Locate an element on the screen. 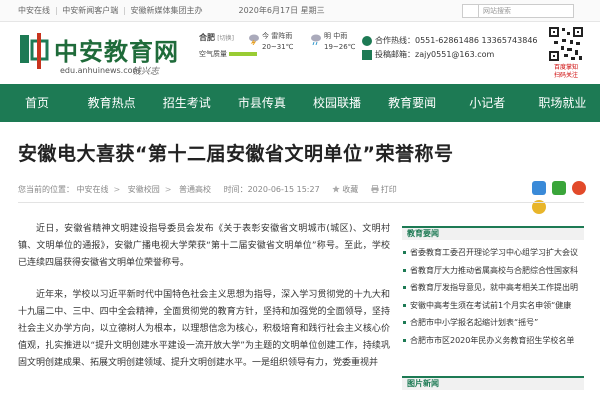 The width and height of the screenshot is (600, 400). tomorrow-temp: 19~26℃ is located at coordinates (340, 47).